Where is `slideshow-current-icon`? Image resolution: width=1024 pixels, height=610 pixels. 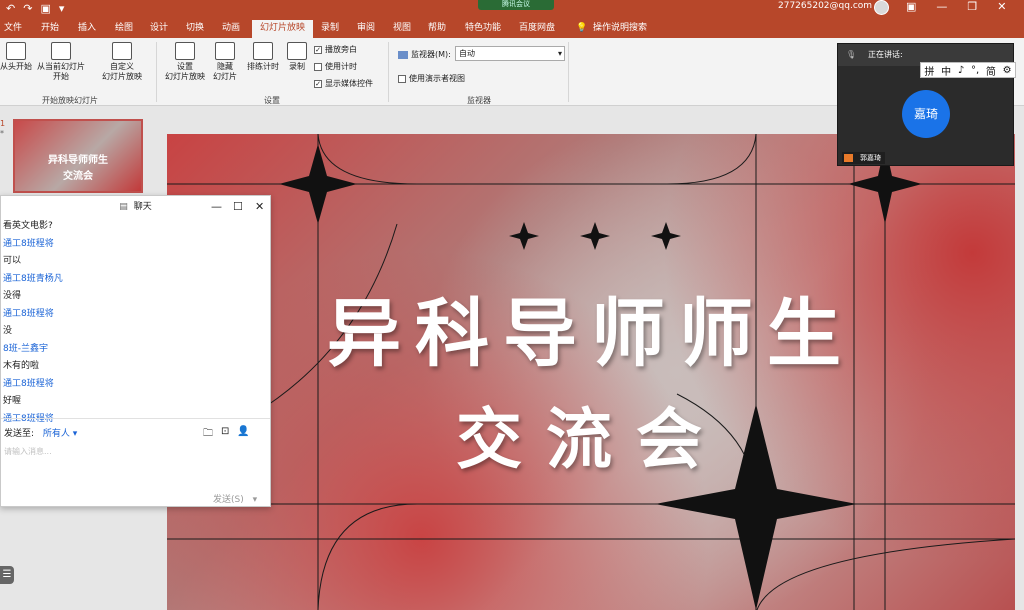 slideshow-current-icon is located at coordinates (61, 51).